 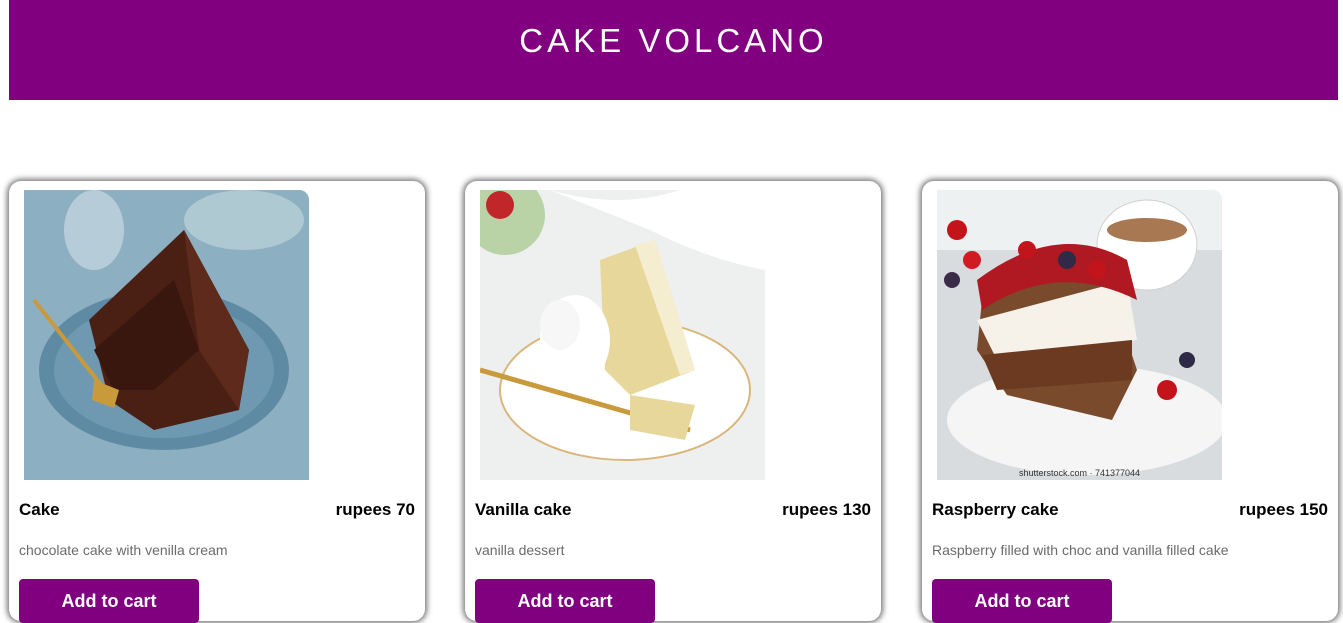 I want to click on chocolate-cake-image, so click(x=166, y=335).